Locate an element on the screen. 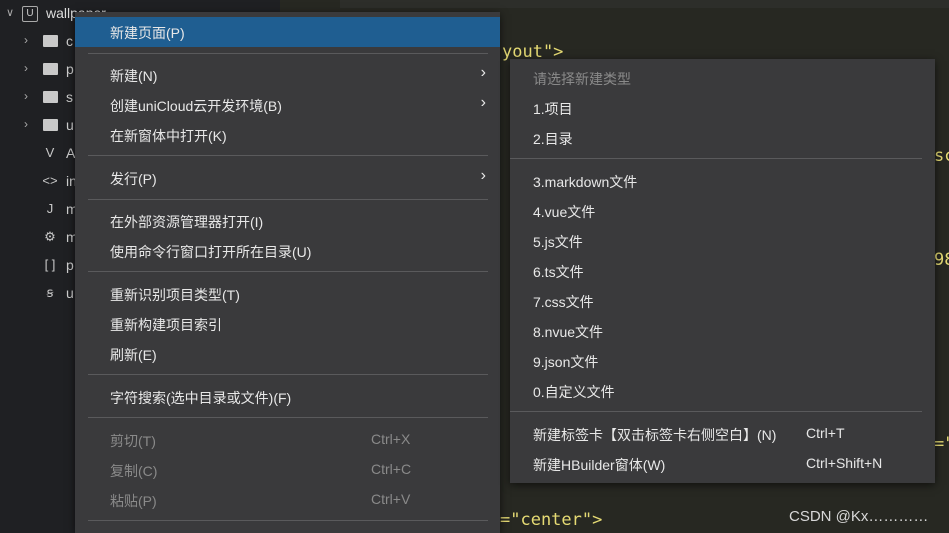 This screenshot has height=533, width=949. json-file-icon: [ ] is located at coordinates (50, 264).